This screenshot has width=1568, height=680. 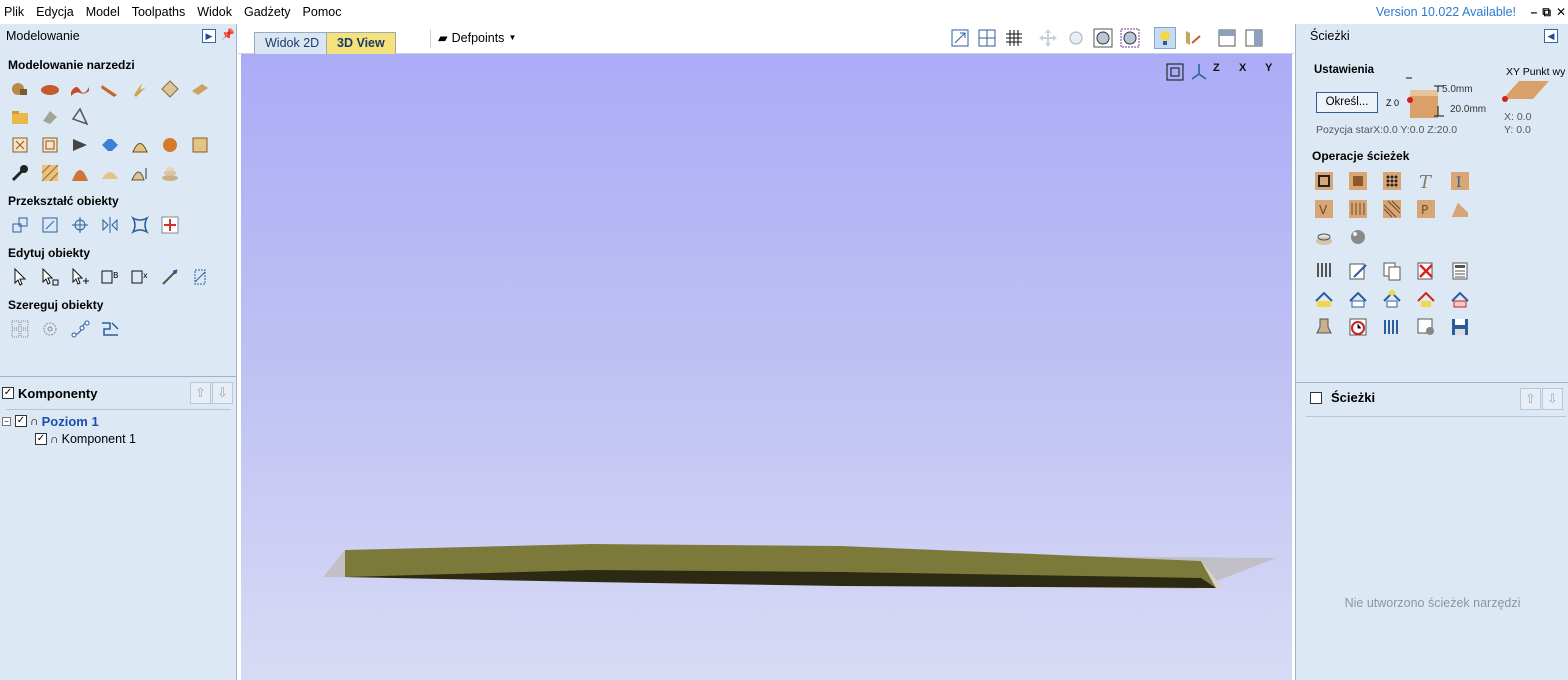 I want to click on grid-icon, so click(x=1014, y=38).